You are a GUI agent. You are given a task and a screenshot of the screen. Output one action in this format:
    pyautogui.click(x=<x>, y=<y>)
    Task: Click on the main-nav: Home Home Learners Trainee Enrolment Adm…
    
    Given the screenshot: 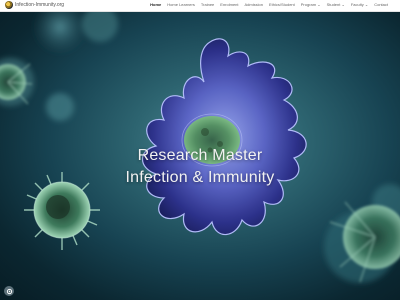 What is the action you would take?
    pyautogui.click(x=269, y=4)
    